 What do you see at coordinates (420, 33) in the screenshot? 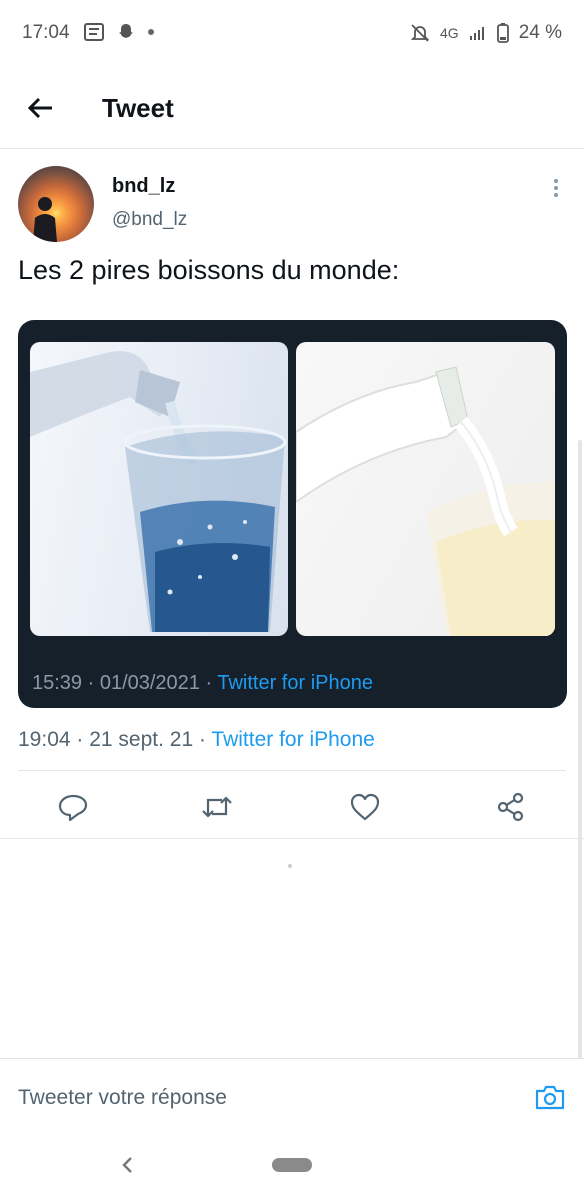
I see `mute-icon` at bounding box center [420, 33].